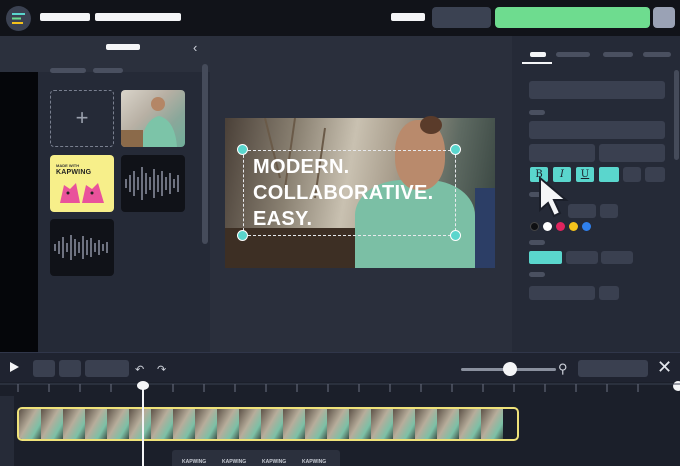 The width and height of the screenshot is (680, 466). I want to click on play-icon, so click(14, 367).